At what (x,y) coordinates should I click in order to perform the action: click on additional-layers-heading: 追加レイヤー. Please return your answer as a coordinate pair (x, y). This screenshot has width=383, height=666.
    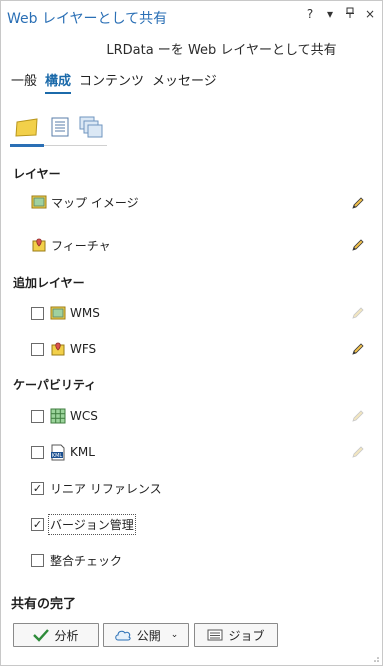
    Looking at the image, I should click on (49, 283).